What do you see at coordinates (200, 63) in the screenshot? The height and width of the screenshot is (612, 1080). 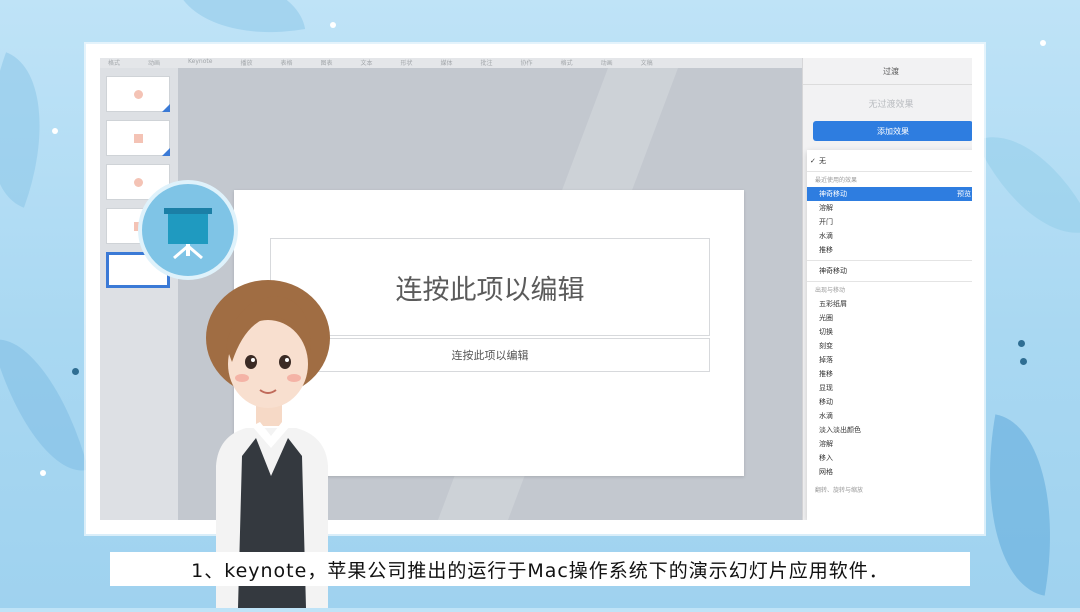 I see `toolbar-item: Keynote` at bounding box center [200, 63].